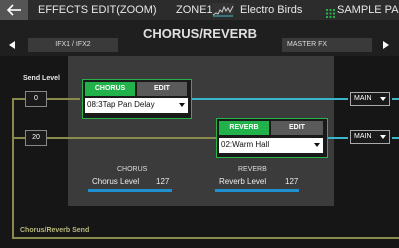 Image resolution: width=399 pixels, height=248 pixels. I want to click on chorus-level-label: Chorus Level, so click(116, 181).